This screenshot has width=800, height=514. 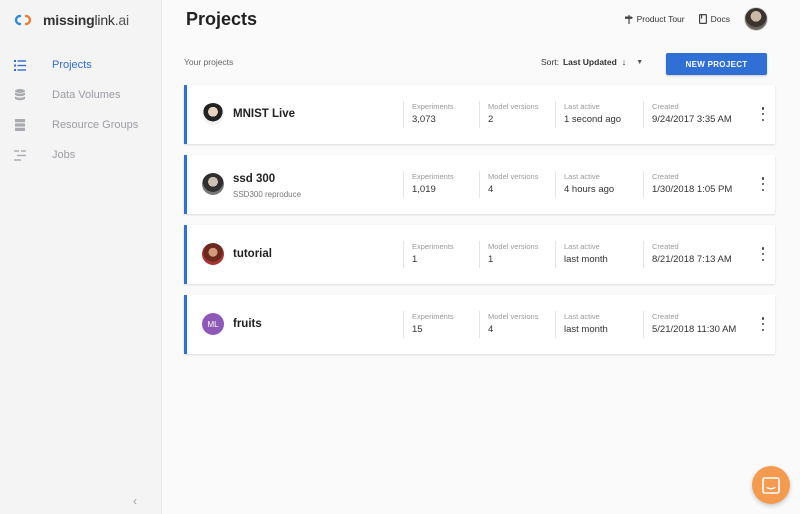 What do you see at coordinates (20, 155) in the screenshot?
I see `jobs-icon` at bounding box center [20, 155].